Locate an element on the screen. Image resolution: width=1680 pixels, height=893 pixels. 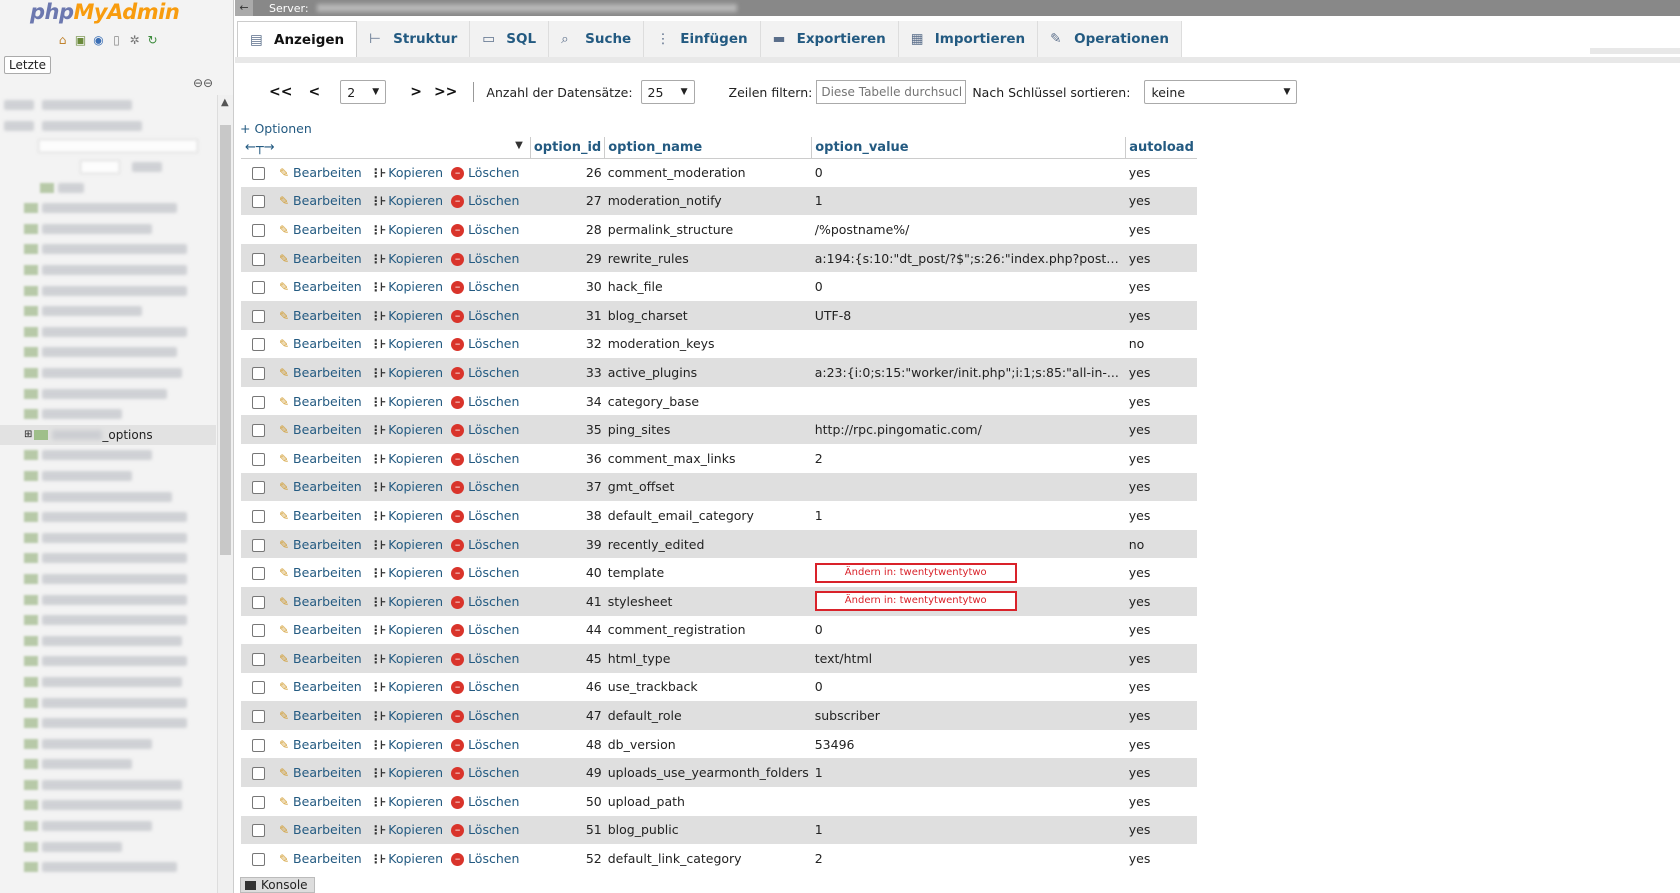
option-id-cell: 48 is located at coordinates (567, 744).